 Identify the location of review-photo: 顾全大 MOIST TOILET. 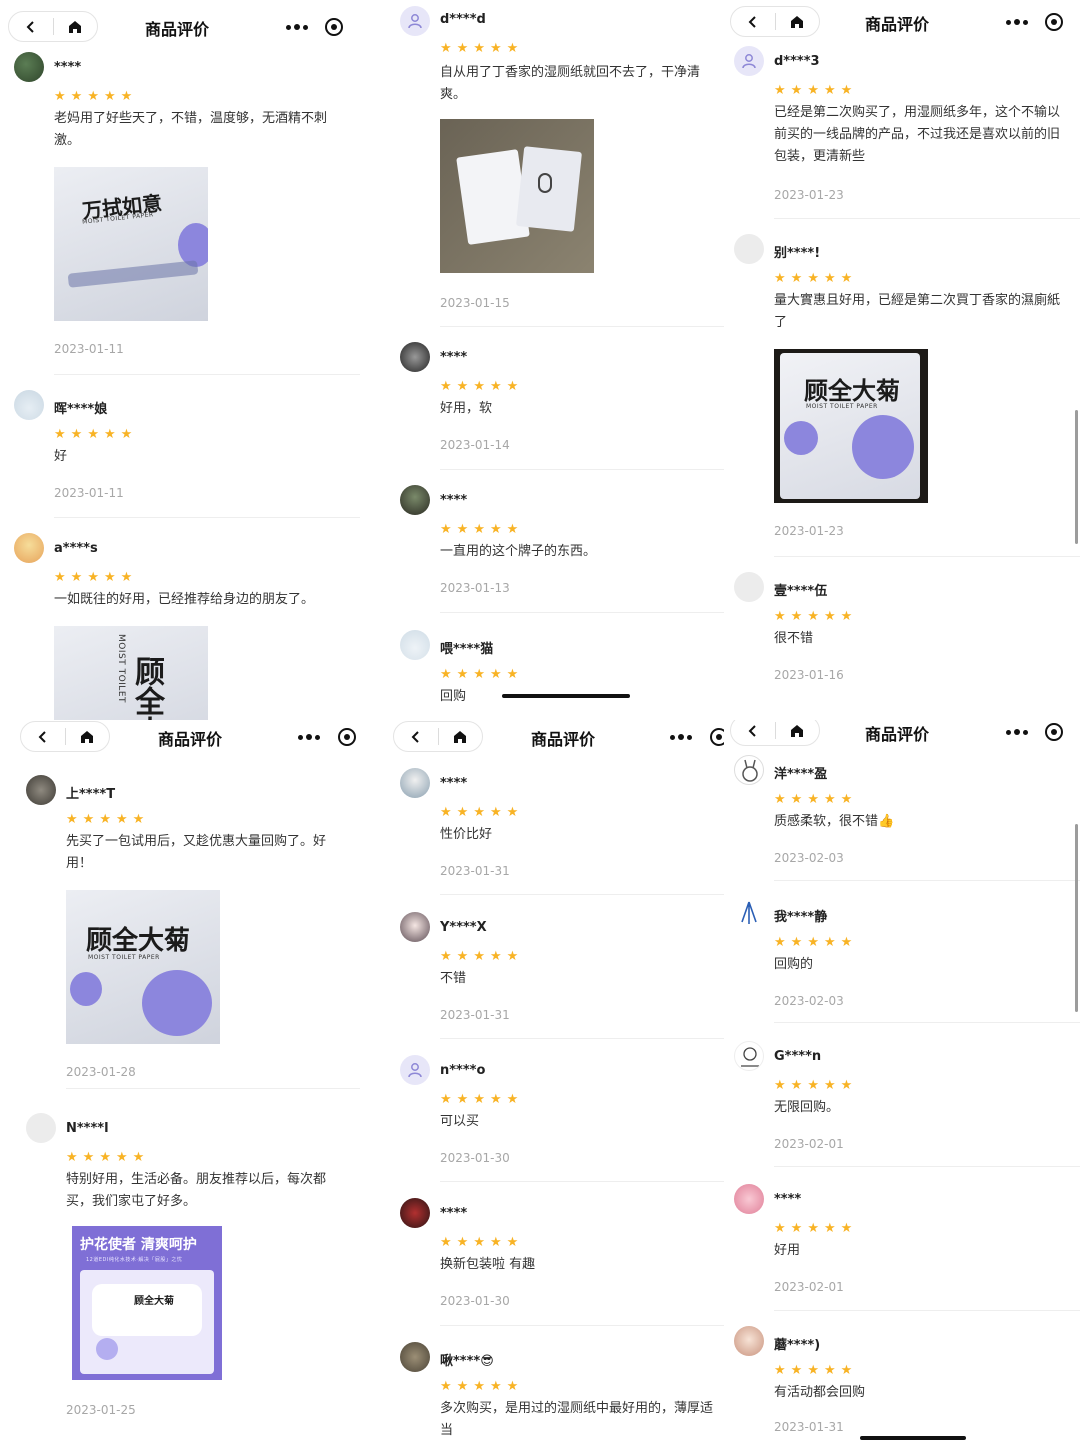
(131, 673).